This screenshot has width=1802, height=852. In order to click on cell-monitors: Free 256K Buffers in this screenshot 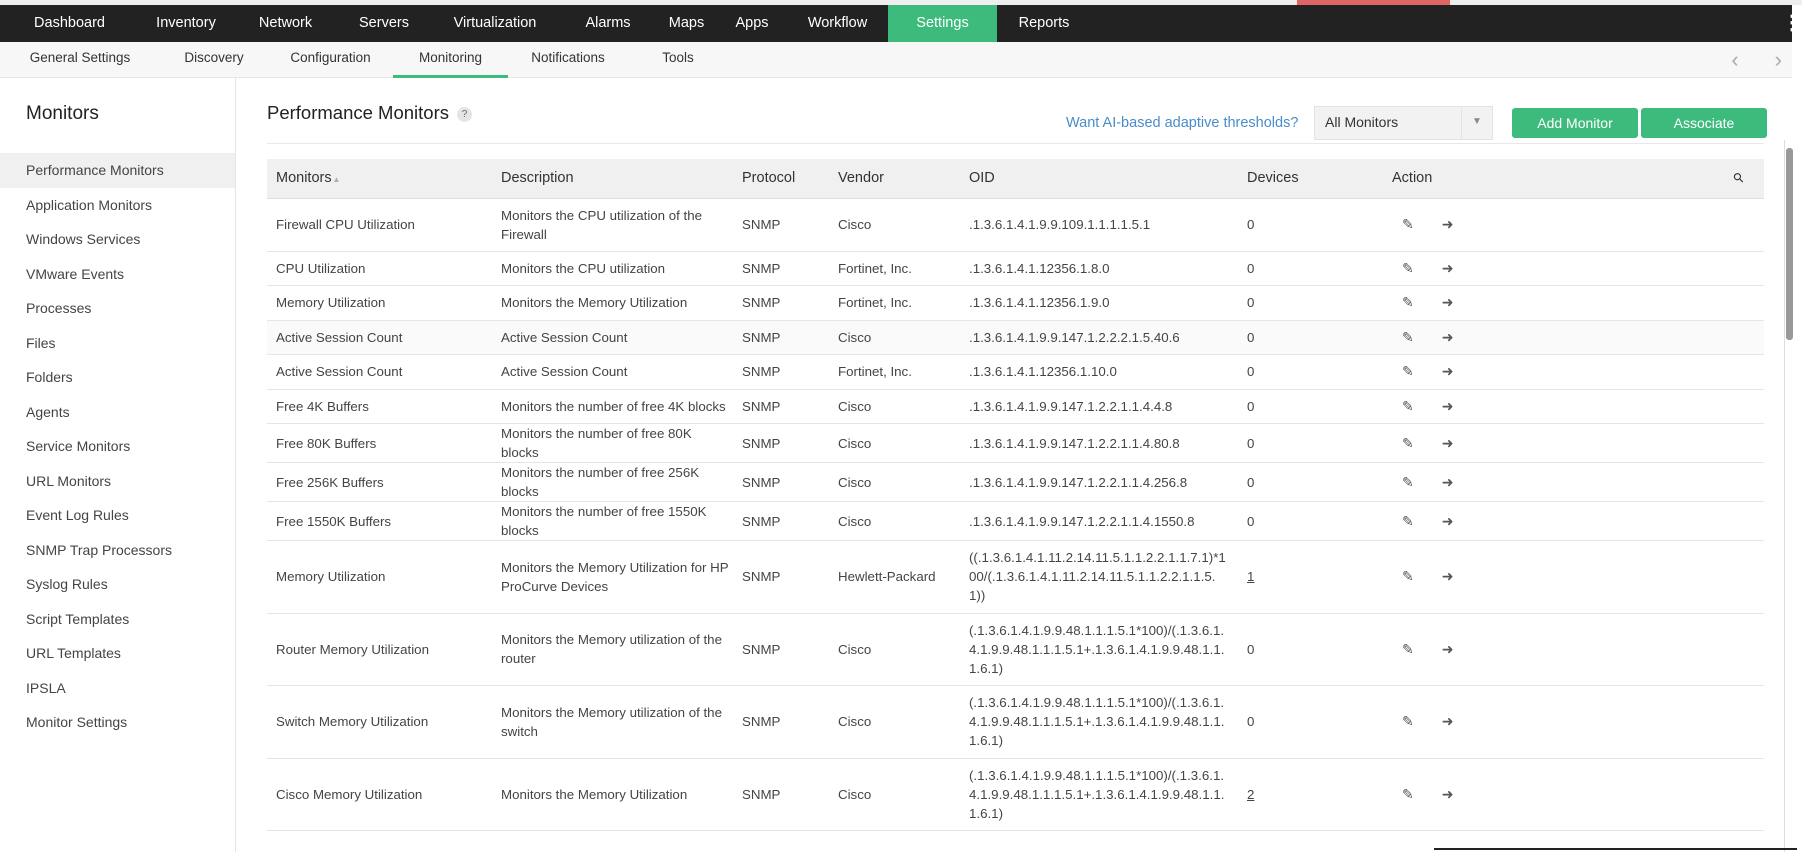, I will do `click(379, 482)`.